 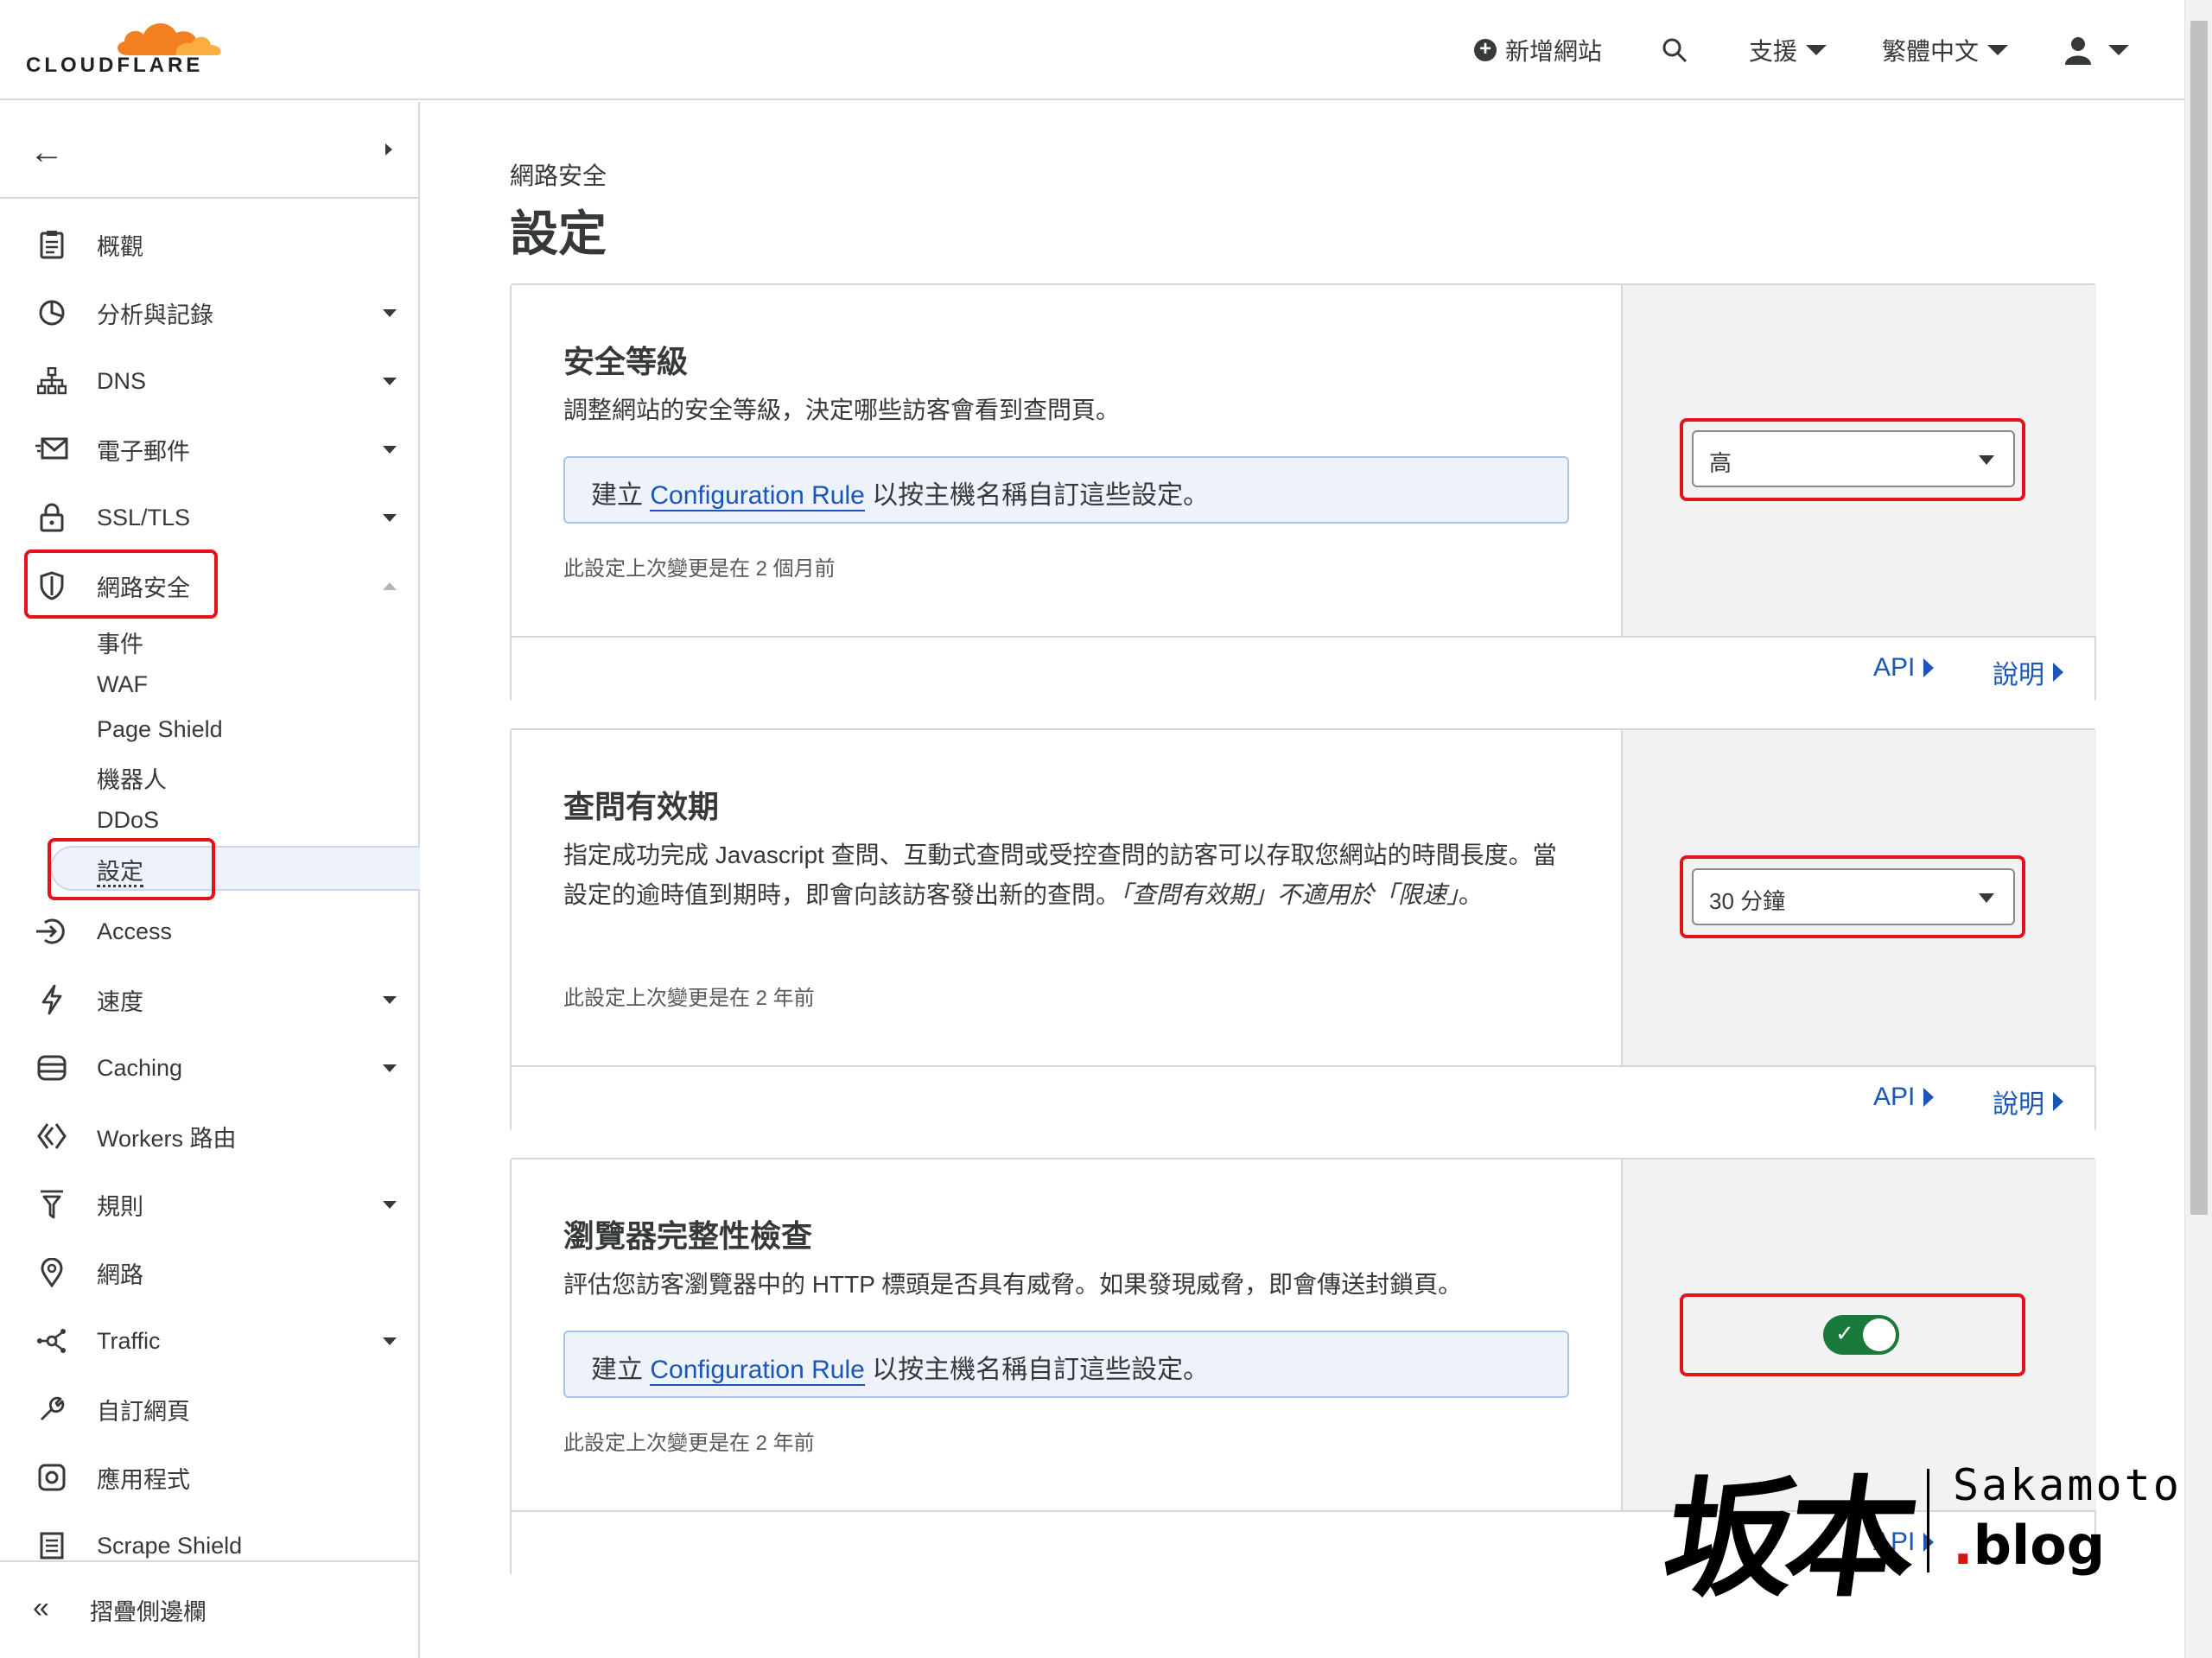 What do you see at coordinates (120, 642) in the screenshot?
I see `sidebar-subitem-events: 事件` at bounding box center [120, 642].